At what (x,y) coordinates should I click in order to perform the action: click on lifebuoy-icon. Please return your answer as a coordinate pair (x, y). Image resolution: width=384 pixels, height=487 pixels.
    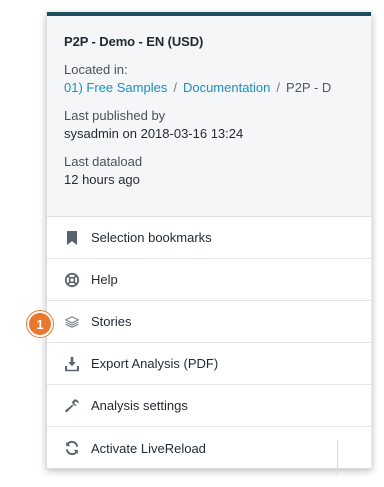
    Looking at the image, I should click on (72, 280).